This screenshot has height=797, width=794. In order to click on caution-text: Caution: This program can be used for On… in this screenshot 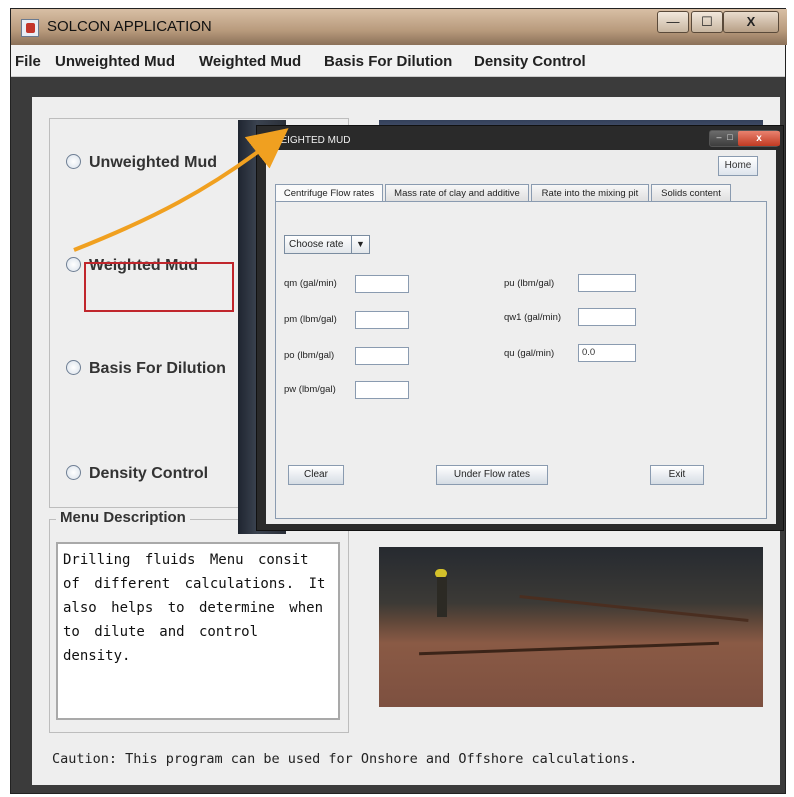, I will do `click(345, 759)`.